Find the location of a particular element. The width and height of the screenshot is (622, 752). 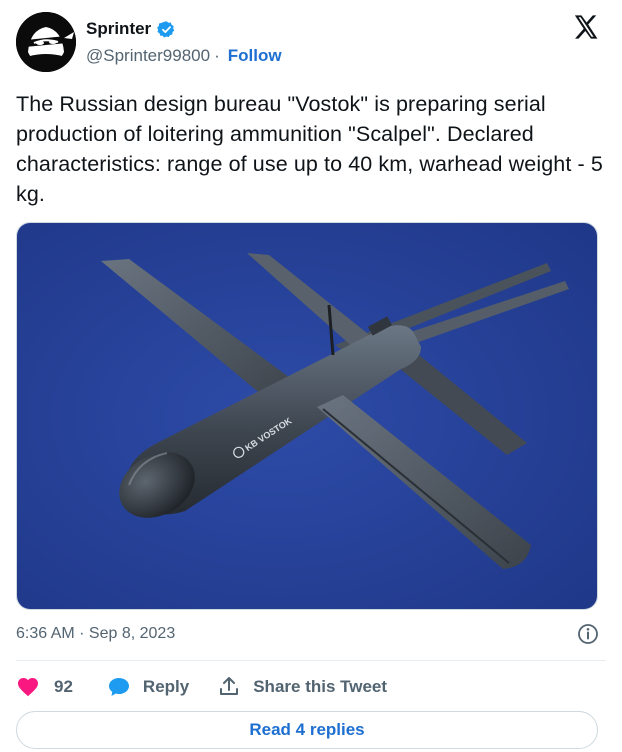

reply-button: Reply is located at coordinates (148, 687).